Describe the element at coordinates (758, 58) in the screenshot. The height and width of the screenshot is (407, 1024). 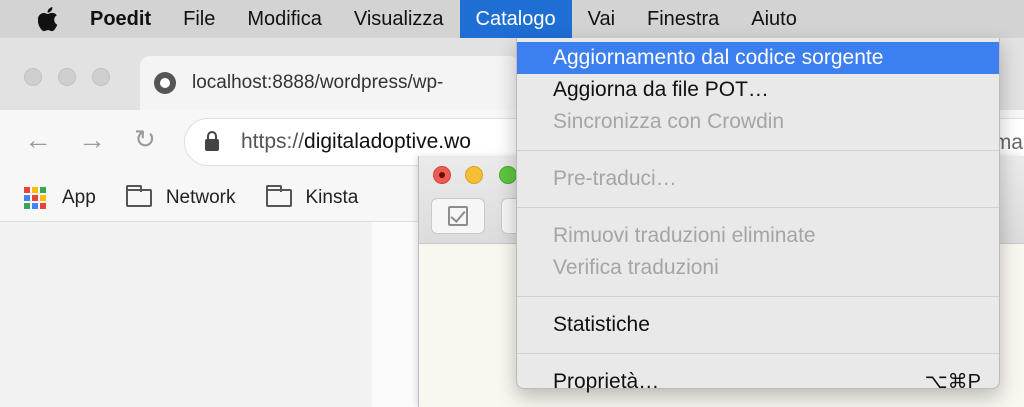
I see `menu-item-update-from-source: Aggiornamento dal codice sorgente` at that location.